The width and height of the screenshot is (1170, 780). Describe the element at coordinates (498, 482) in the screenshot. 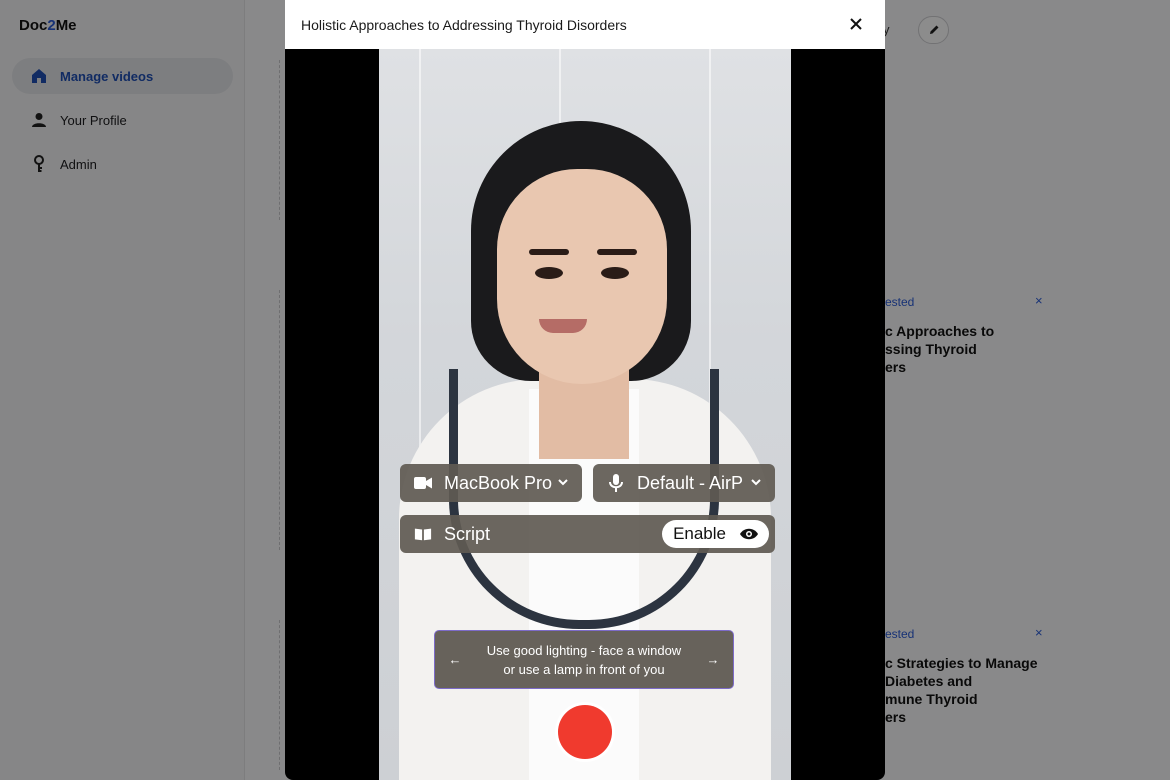

I see `camera-select-value: MacBook Pro` at that location.